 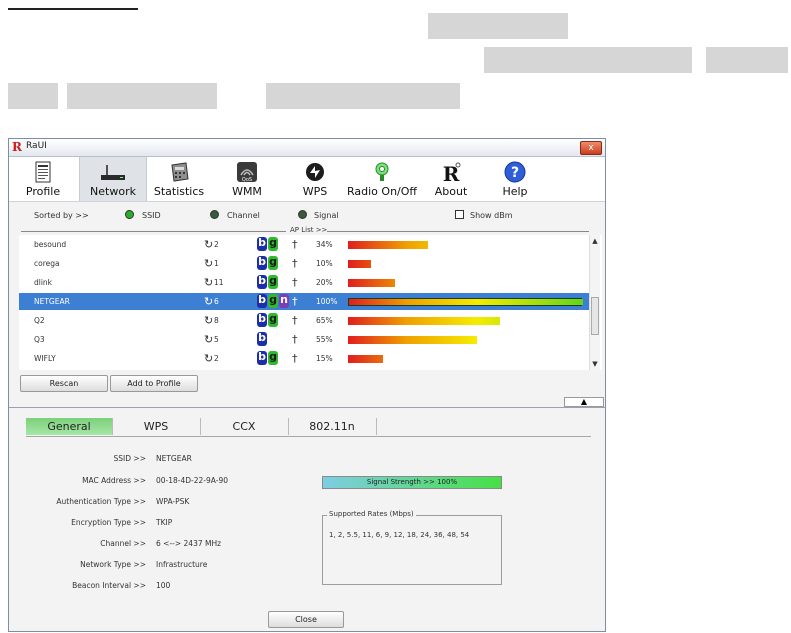 What do you see at coordinates (412, 482) in the screenshot?
I see `signal-strength-bar: Signal Strength >> 100%` at bounding box center [412, 482].